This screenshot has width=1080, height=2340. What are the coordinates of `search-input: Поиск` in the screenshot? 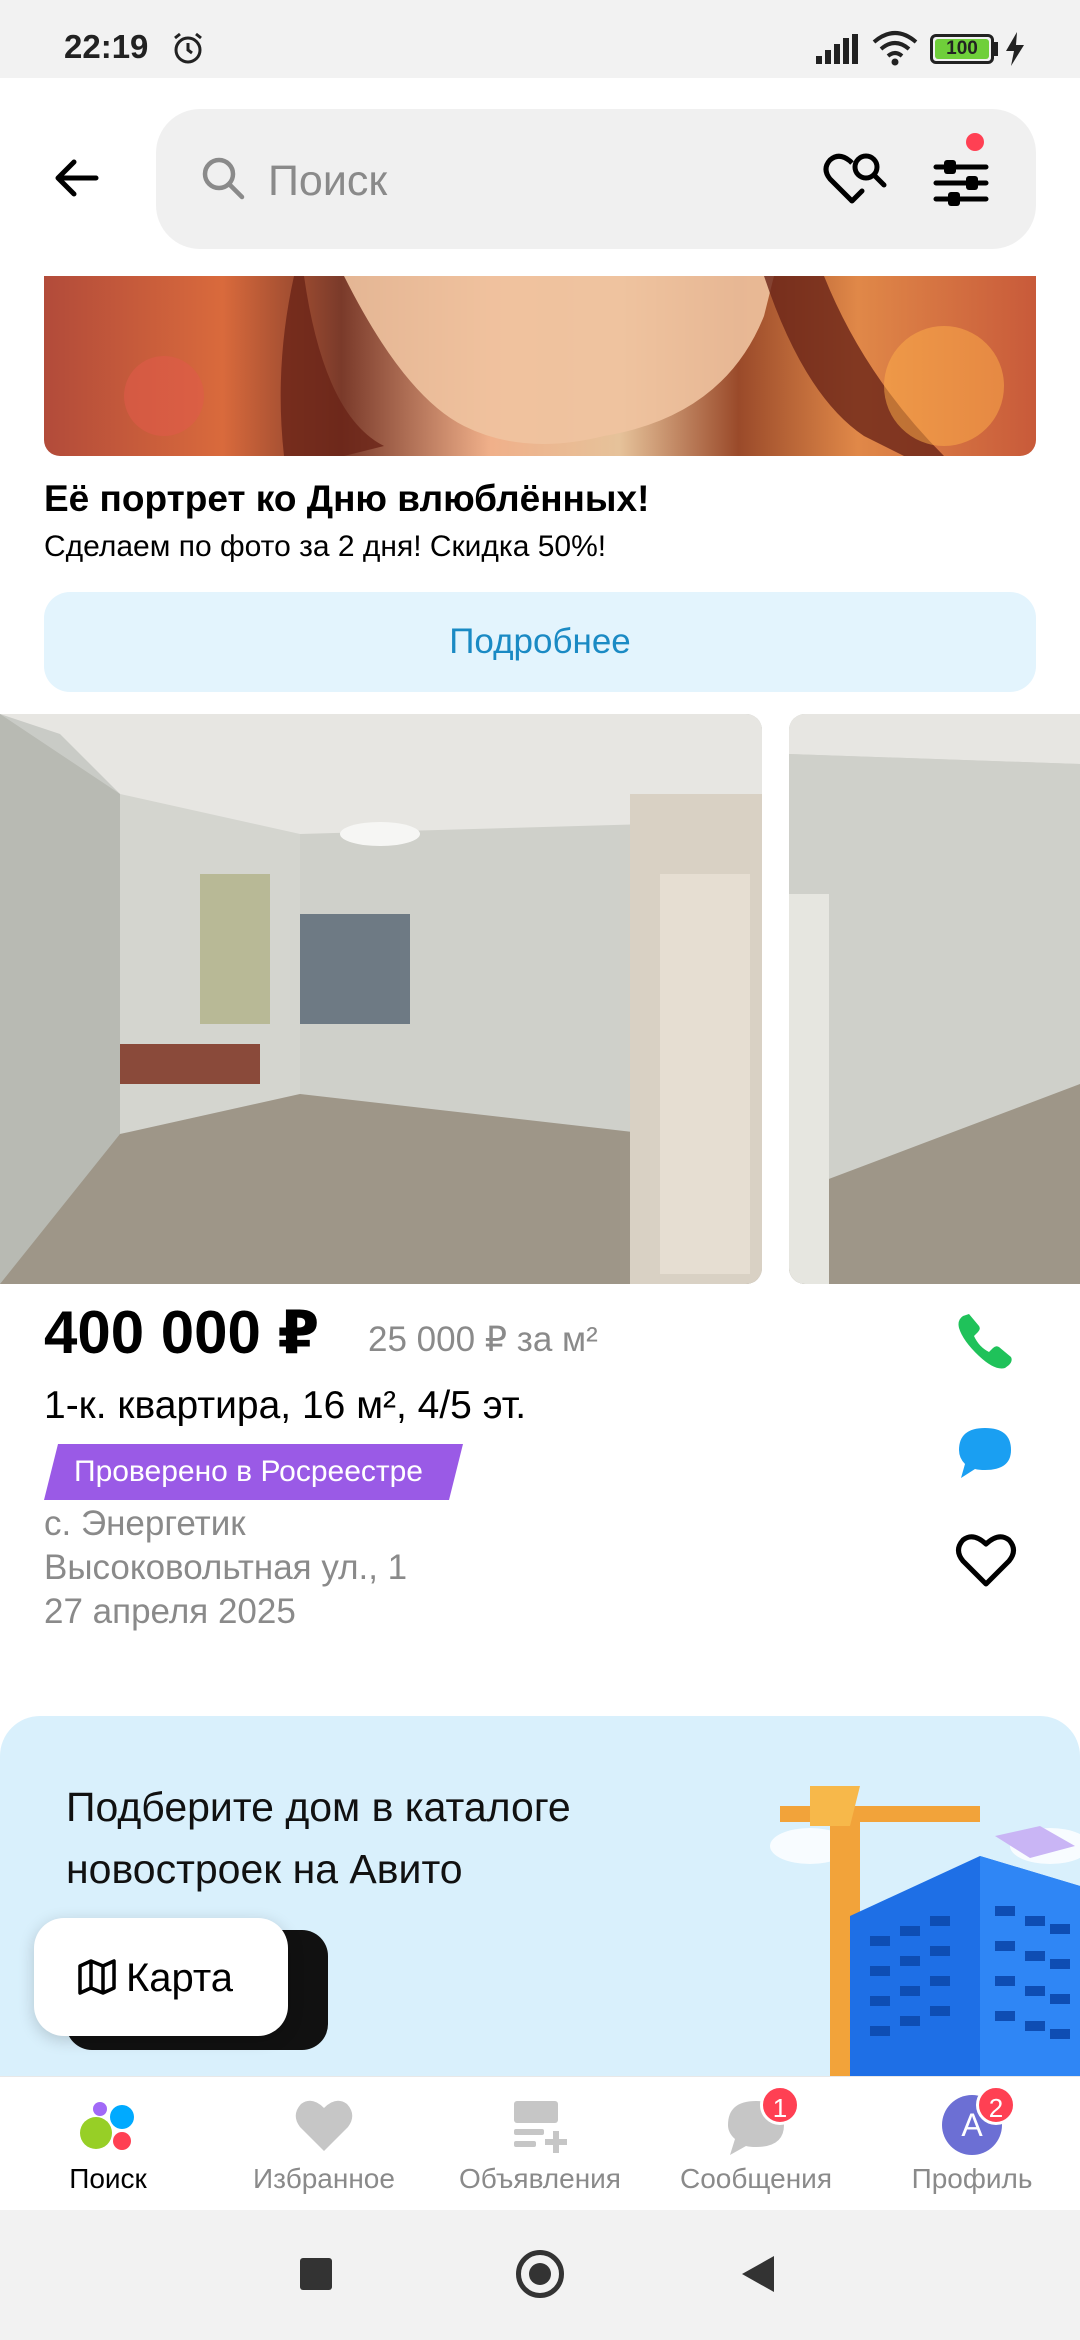 It's located at (596, 179).